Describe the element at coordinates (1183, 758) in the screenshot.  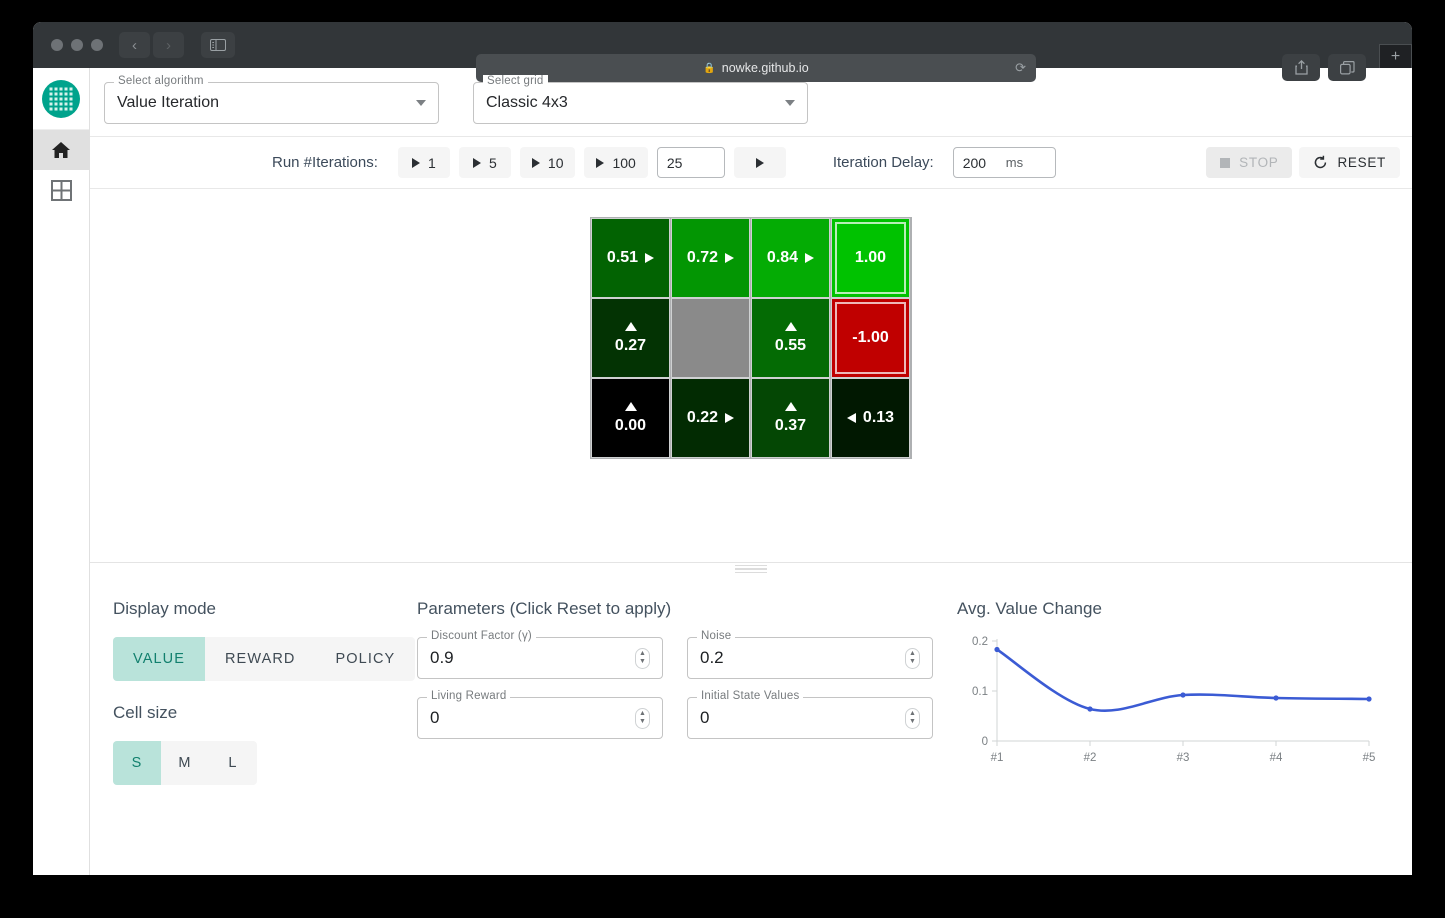
I see `chart-x-tick-label: #3` at that location.